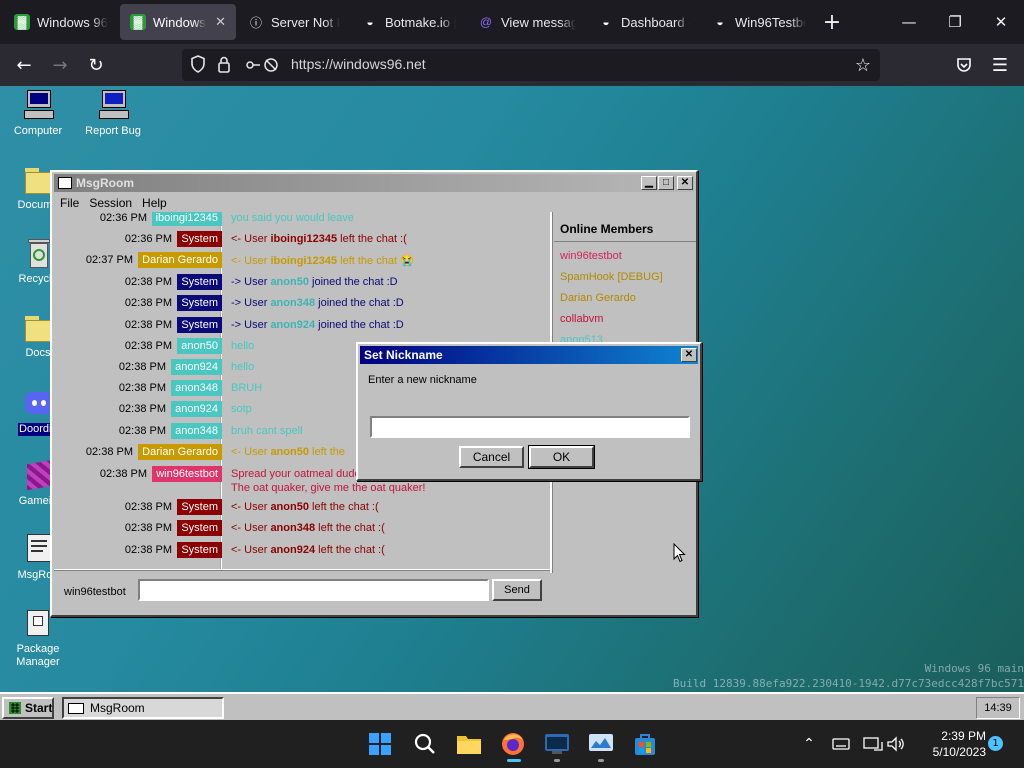 The width and height of the screenshot is (1024, 768). What do you see at coordinates (896, 744) in the screenshot?
I see `volume-icon` at bounding box center [896, 744].